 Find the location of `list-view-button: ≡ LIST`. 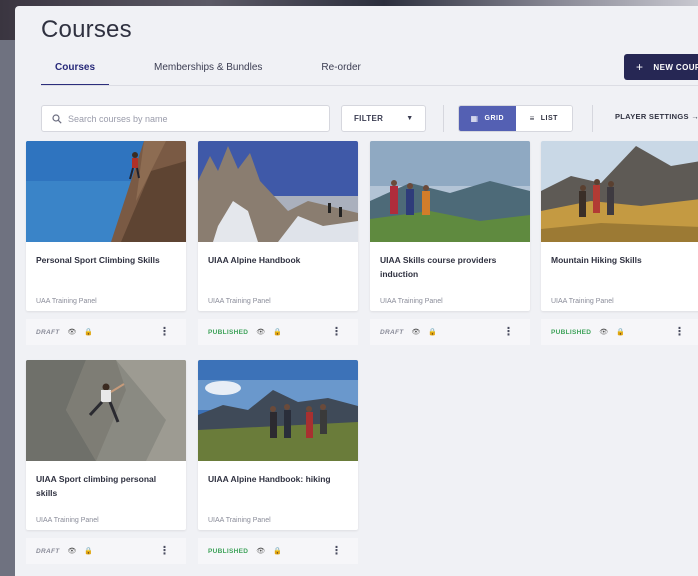

list-view-button: ≡ LIST is located at coordinates (543, 118).